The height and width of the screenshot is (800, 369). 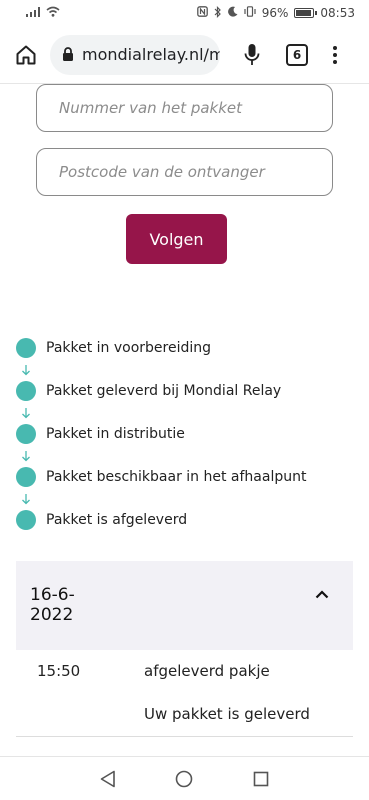 I want to click on home-button, so click(x=26, y=55).